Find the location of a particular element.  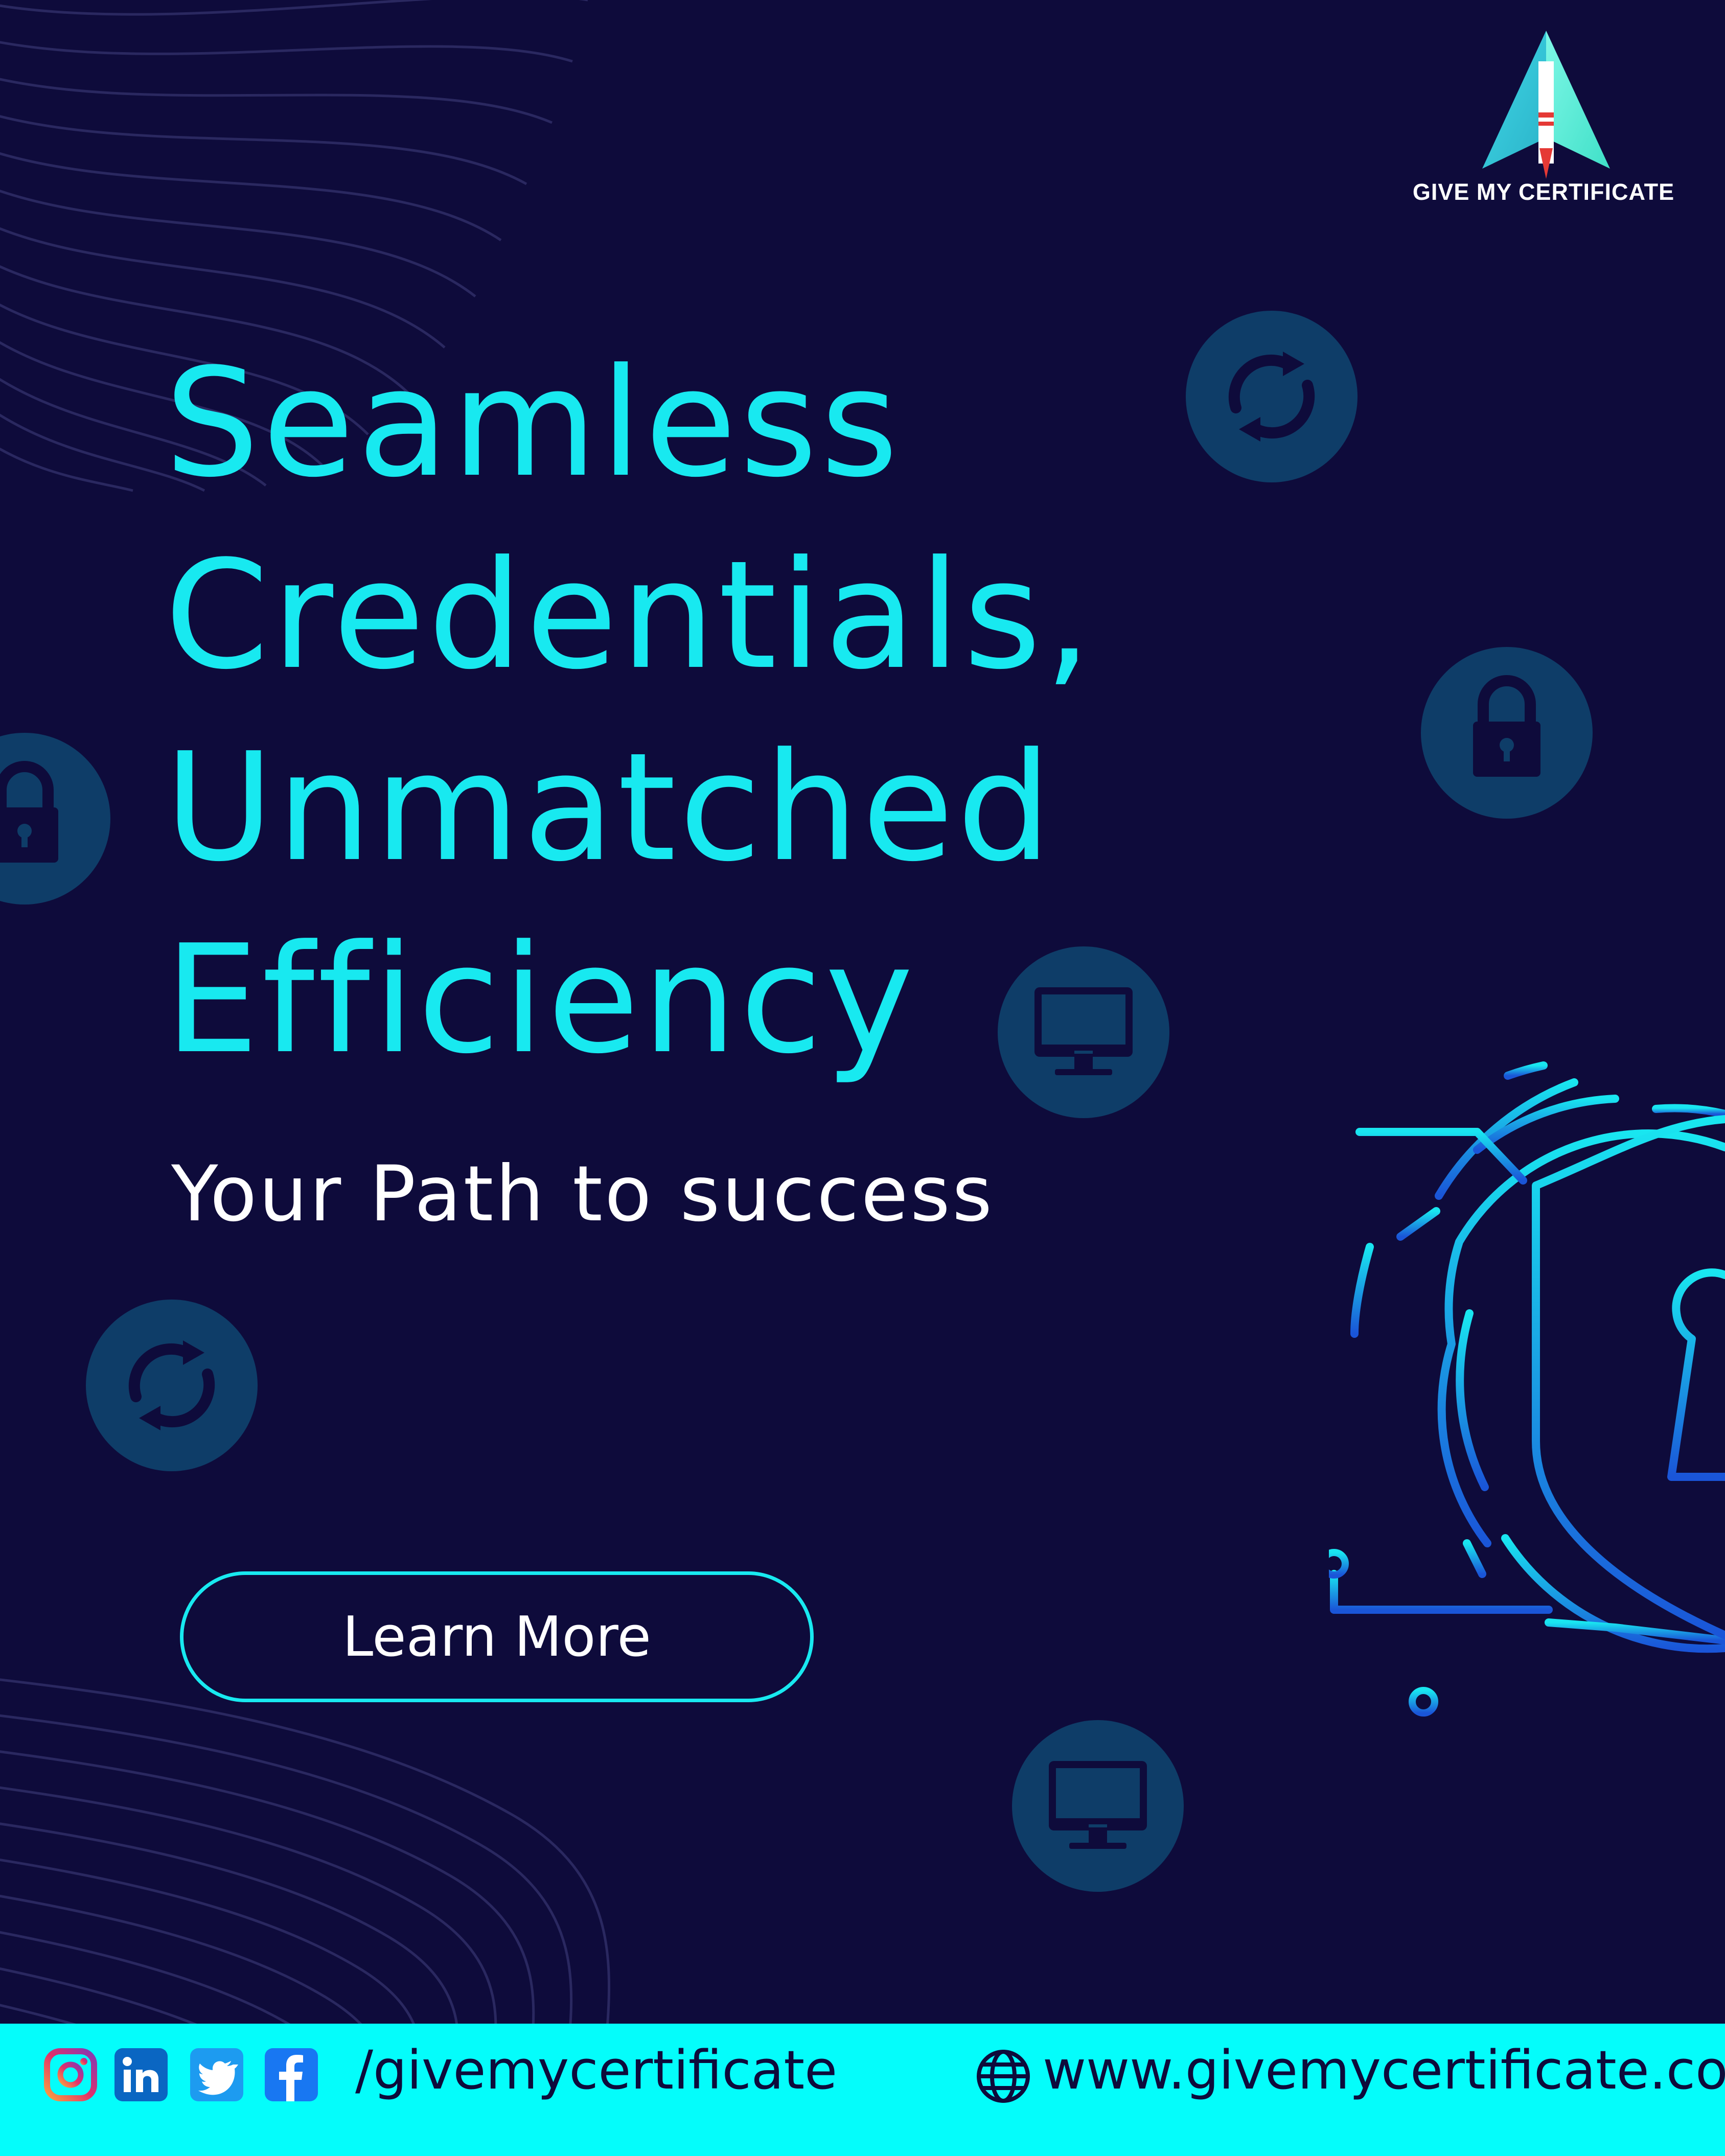

headline-line: Efficiency is located at coordinates (540, 1000).